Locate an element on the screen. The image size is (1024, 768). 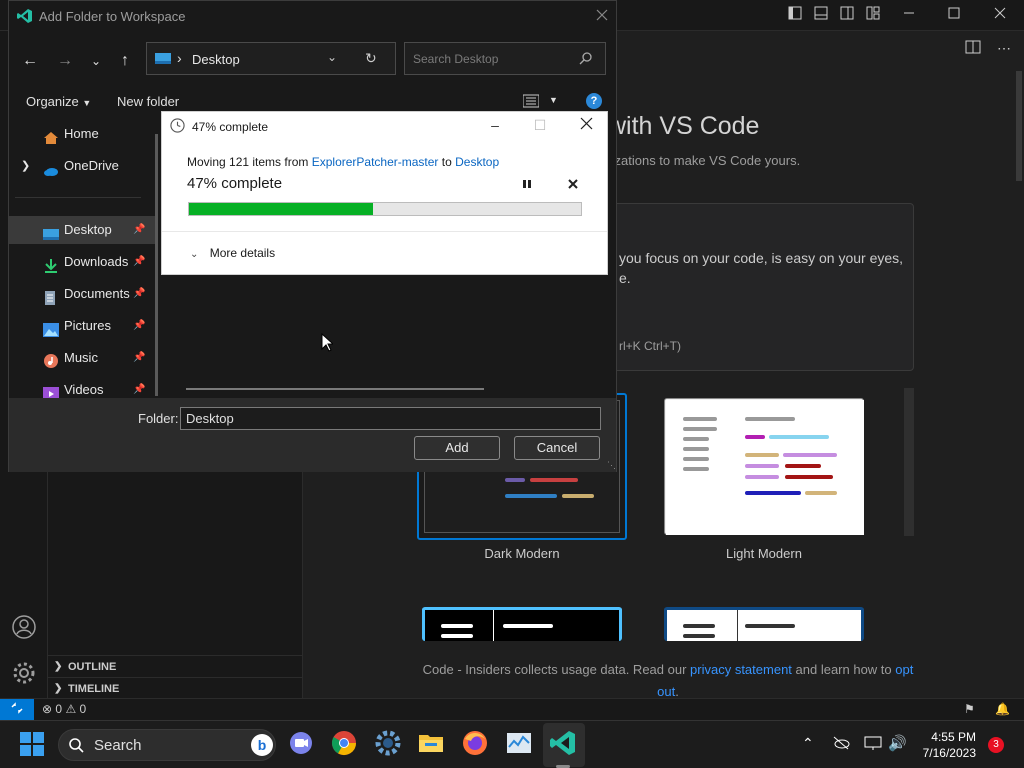
taskbar-search: Search b is located at coordinates (167, 745).